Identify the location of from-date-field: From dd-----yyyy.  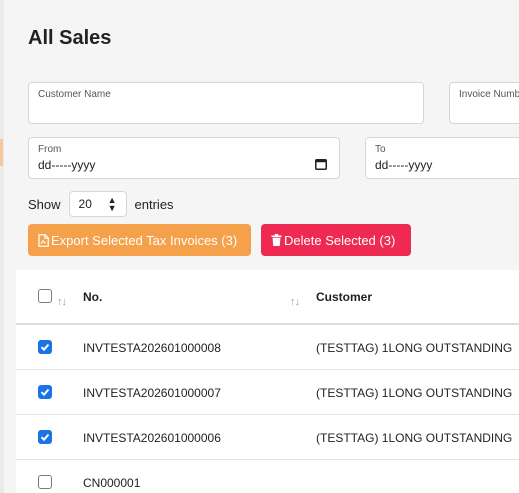
(184, 158).